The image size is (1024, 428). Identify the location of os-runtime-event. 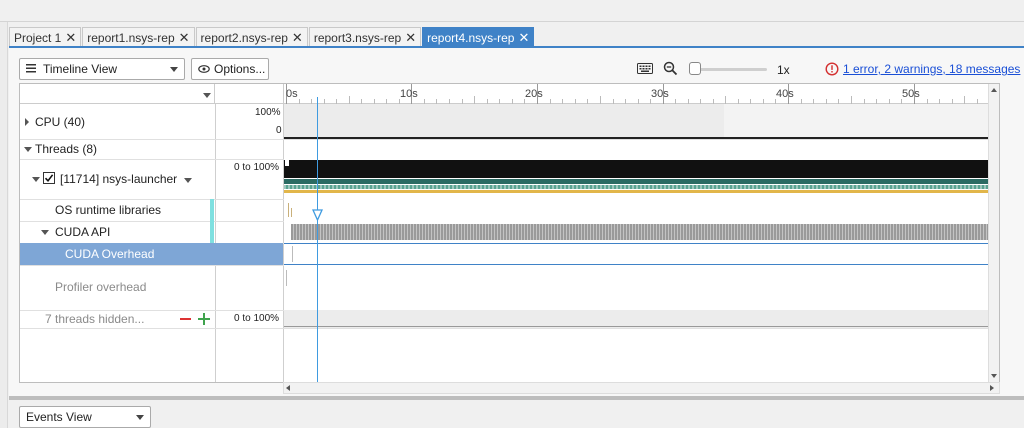
(291, 212).